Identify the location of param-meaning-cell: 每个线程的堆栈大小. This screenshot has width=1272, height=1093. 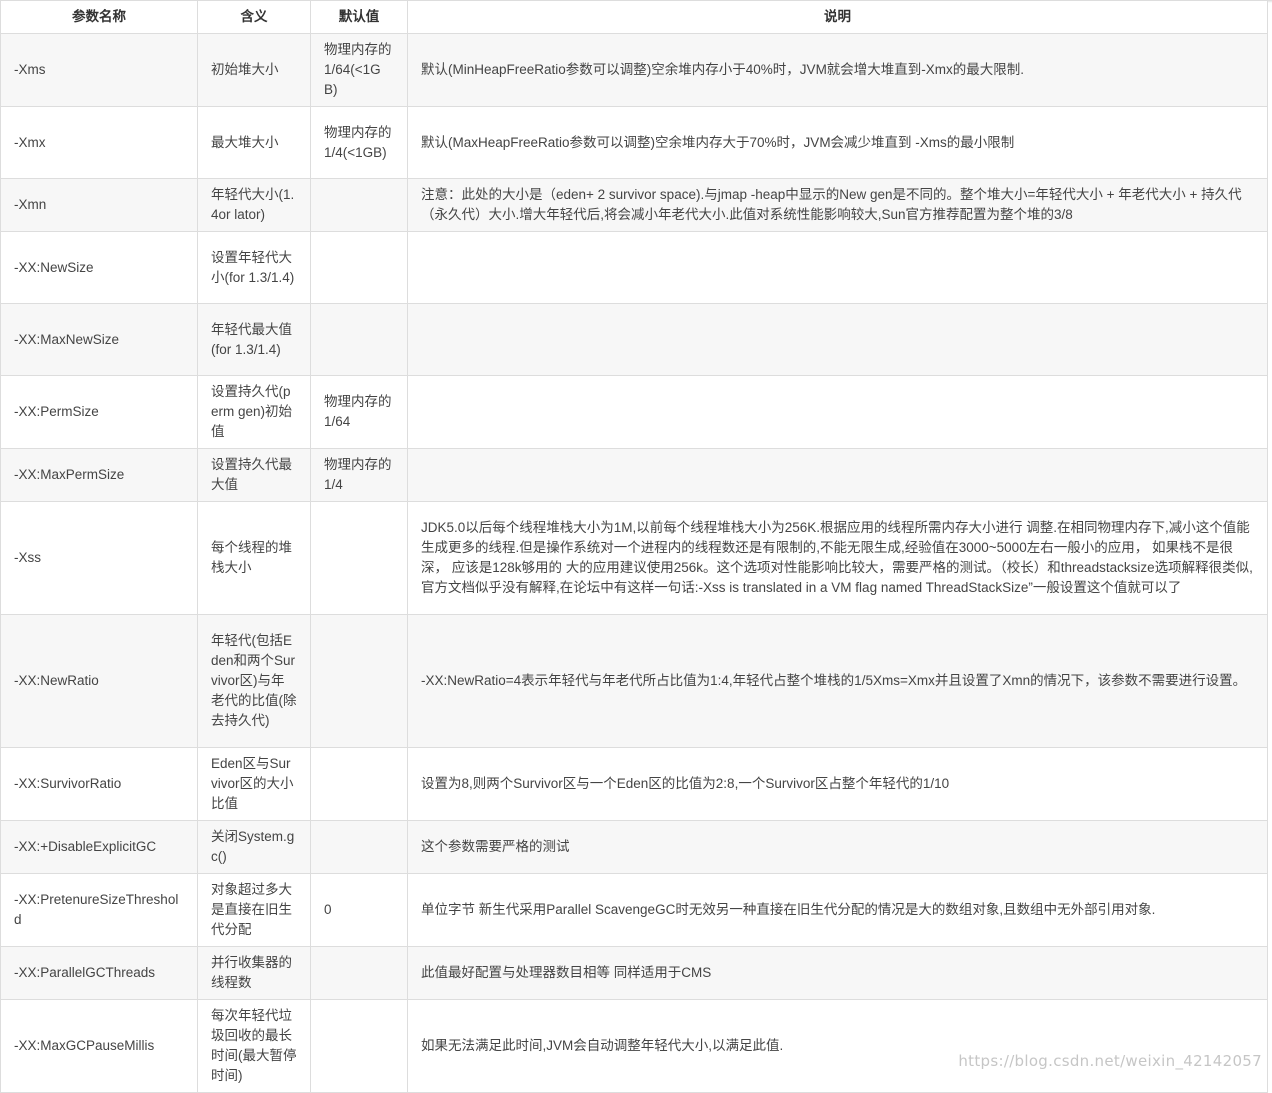
(254, 558).